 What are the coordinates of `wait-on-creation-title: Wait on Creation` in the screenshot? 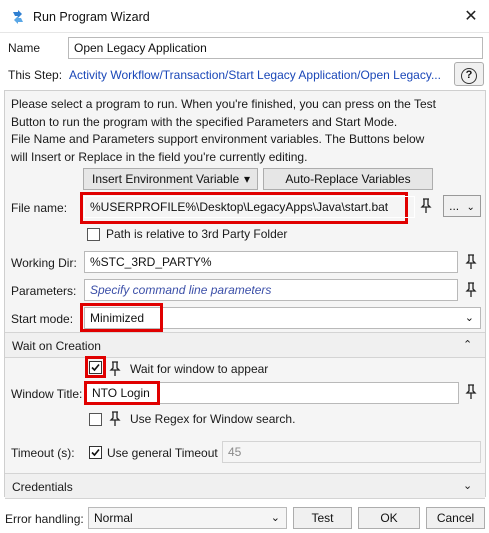 It's located at (56, 346).